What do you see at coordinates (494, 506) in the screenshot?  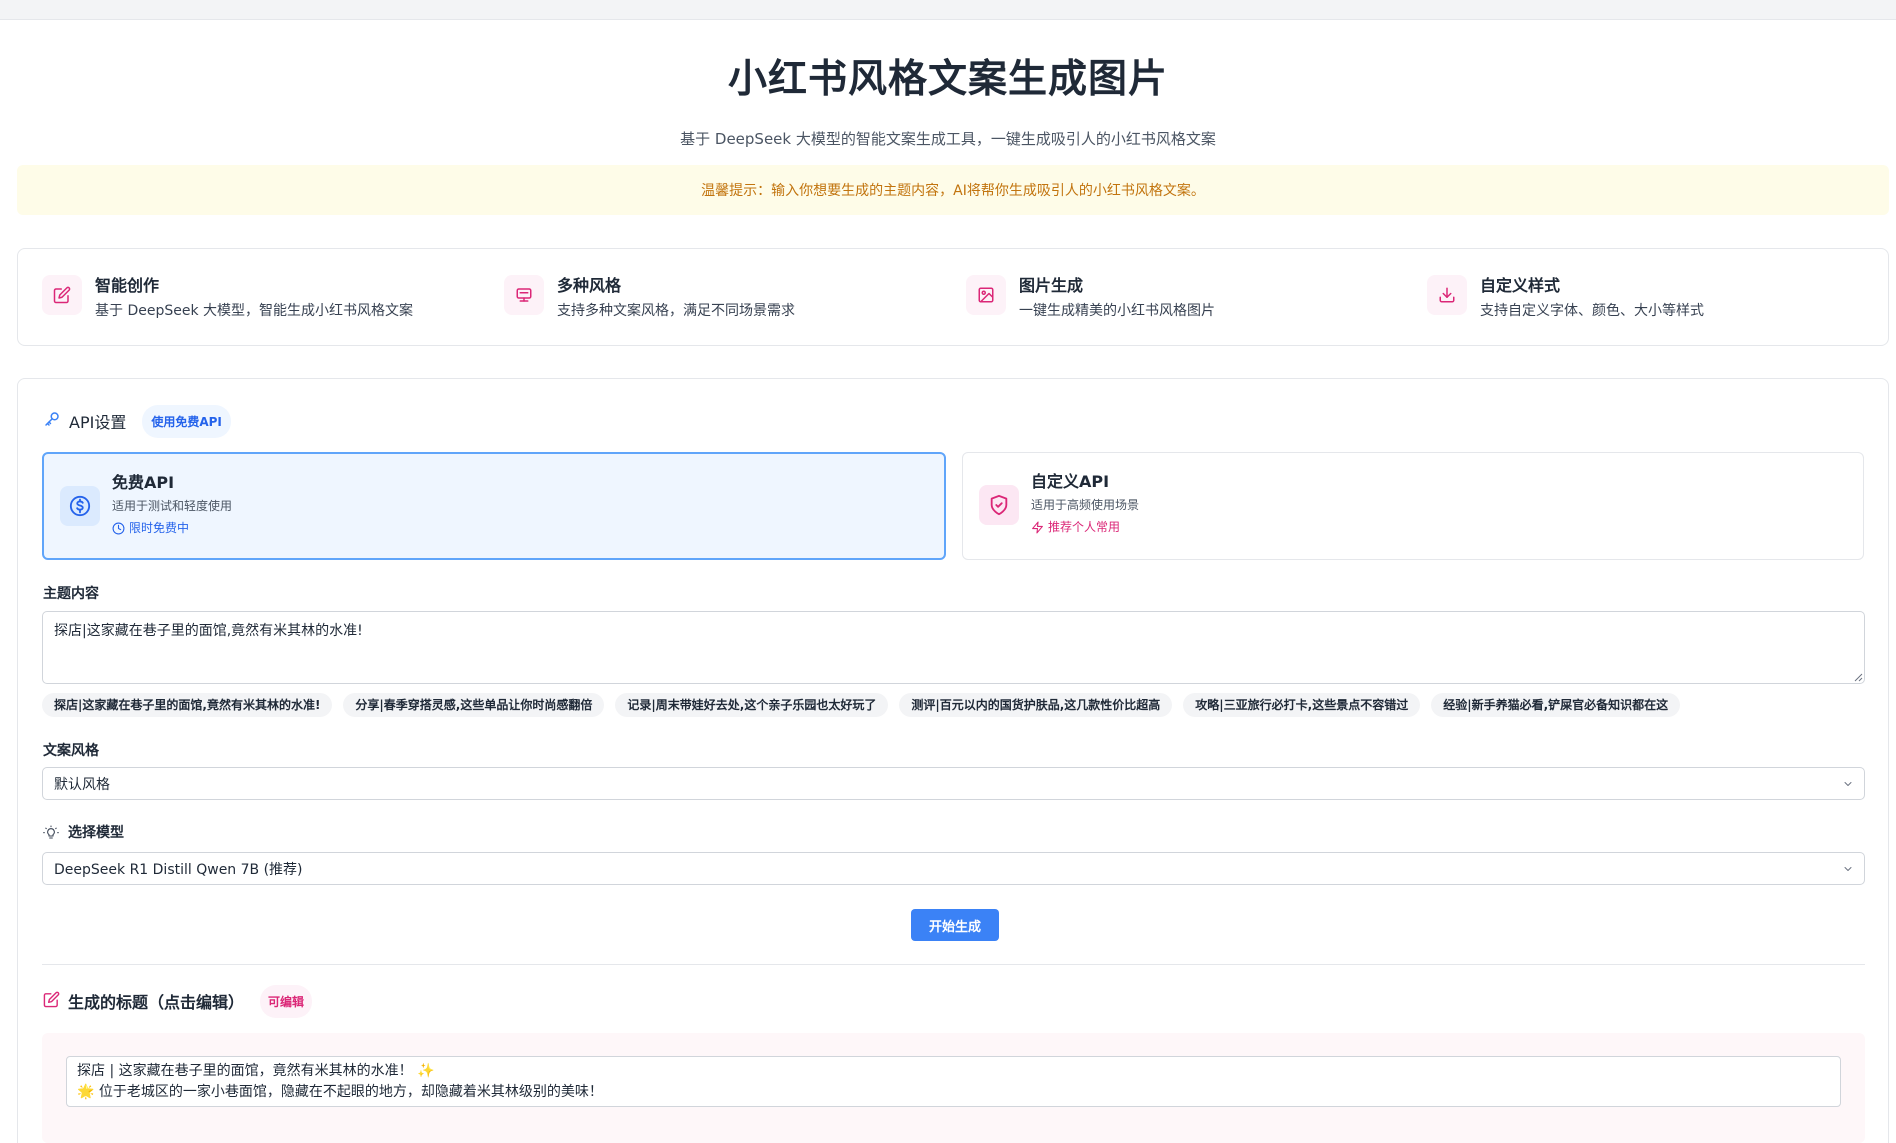 I see `free-api-option: 免费API 适用于测试和轻度使用 限时免费中` at bounding box center [494, 506].